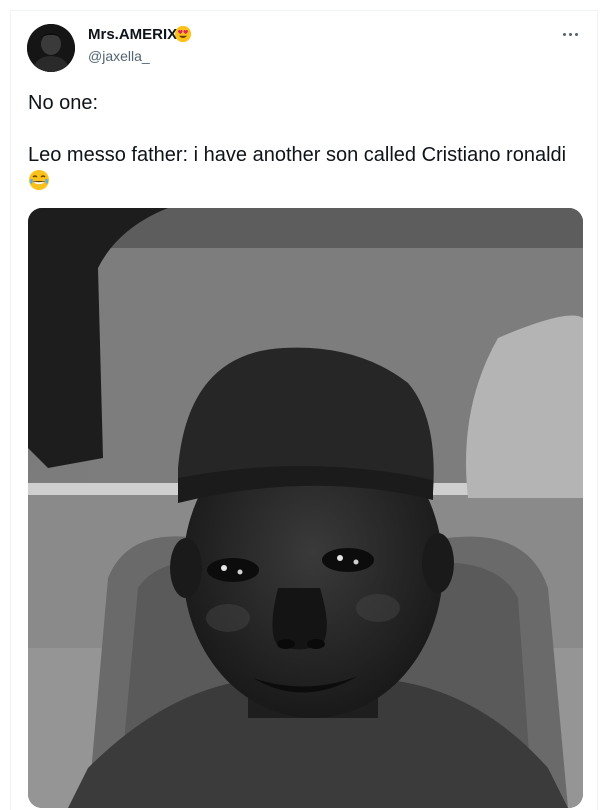  Describe the element at coordinates (119, 56) in the screenshot. I see `handle: @jaxella_` at that location.